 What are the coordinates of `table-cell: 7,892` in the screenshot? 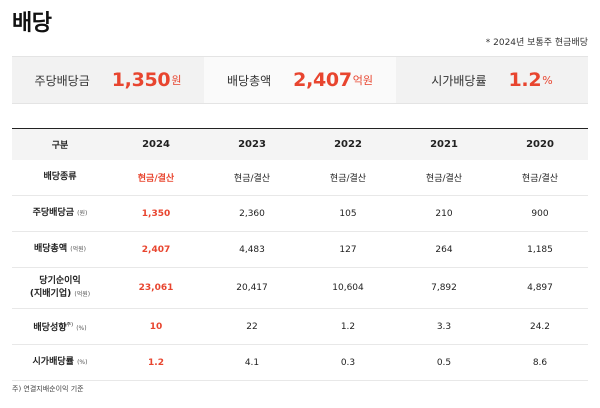 It's located at (444, 288).